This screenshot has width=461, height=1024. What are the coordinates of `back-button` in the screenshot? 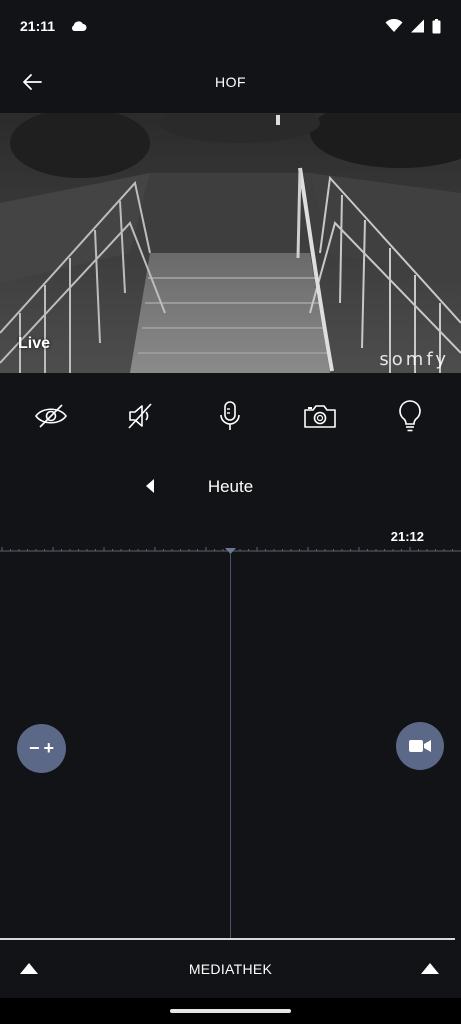 It's located at (32, 82).